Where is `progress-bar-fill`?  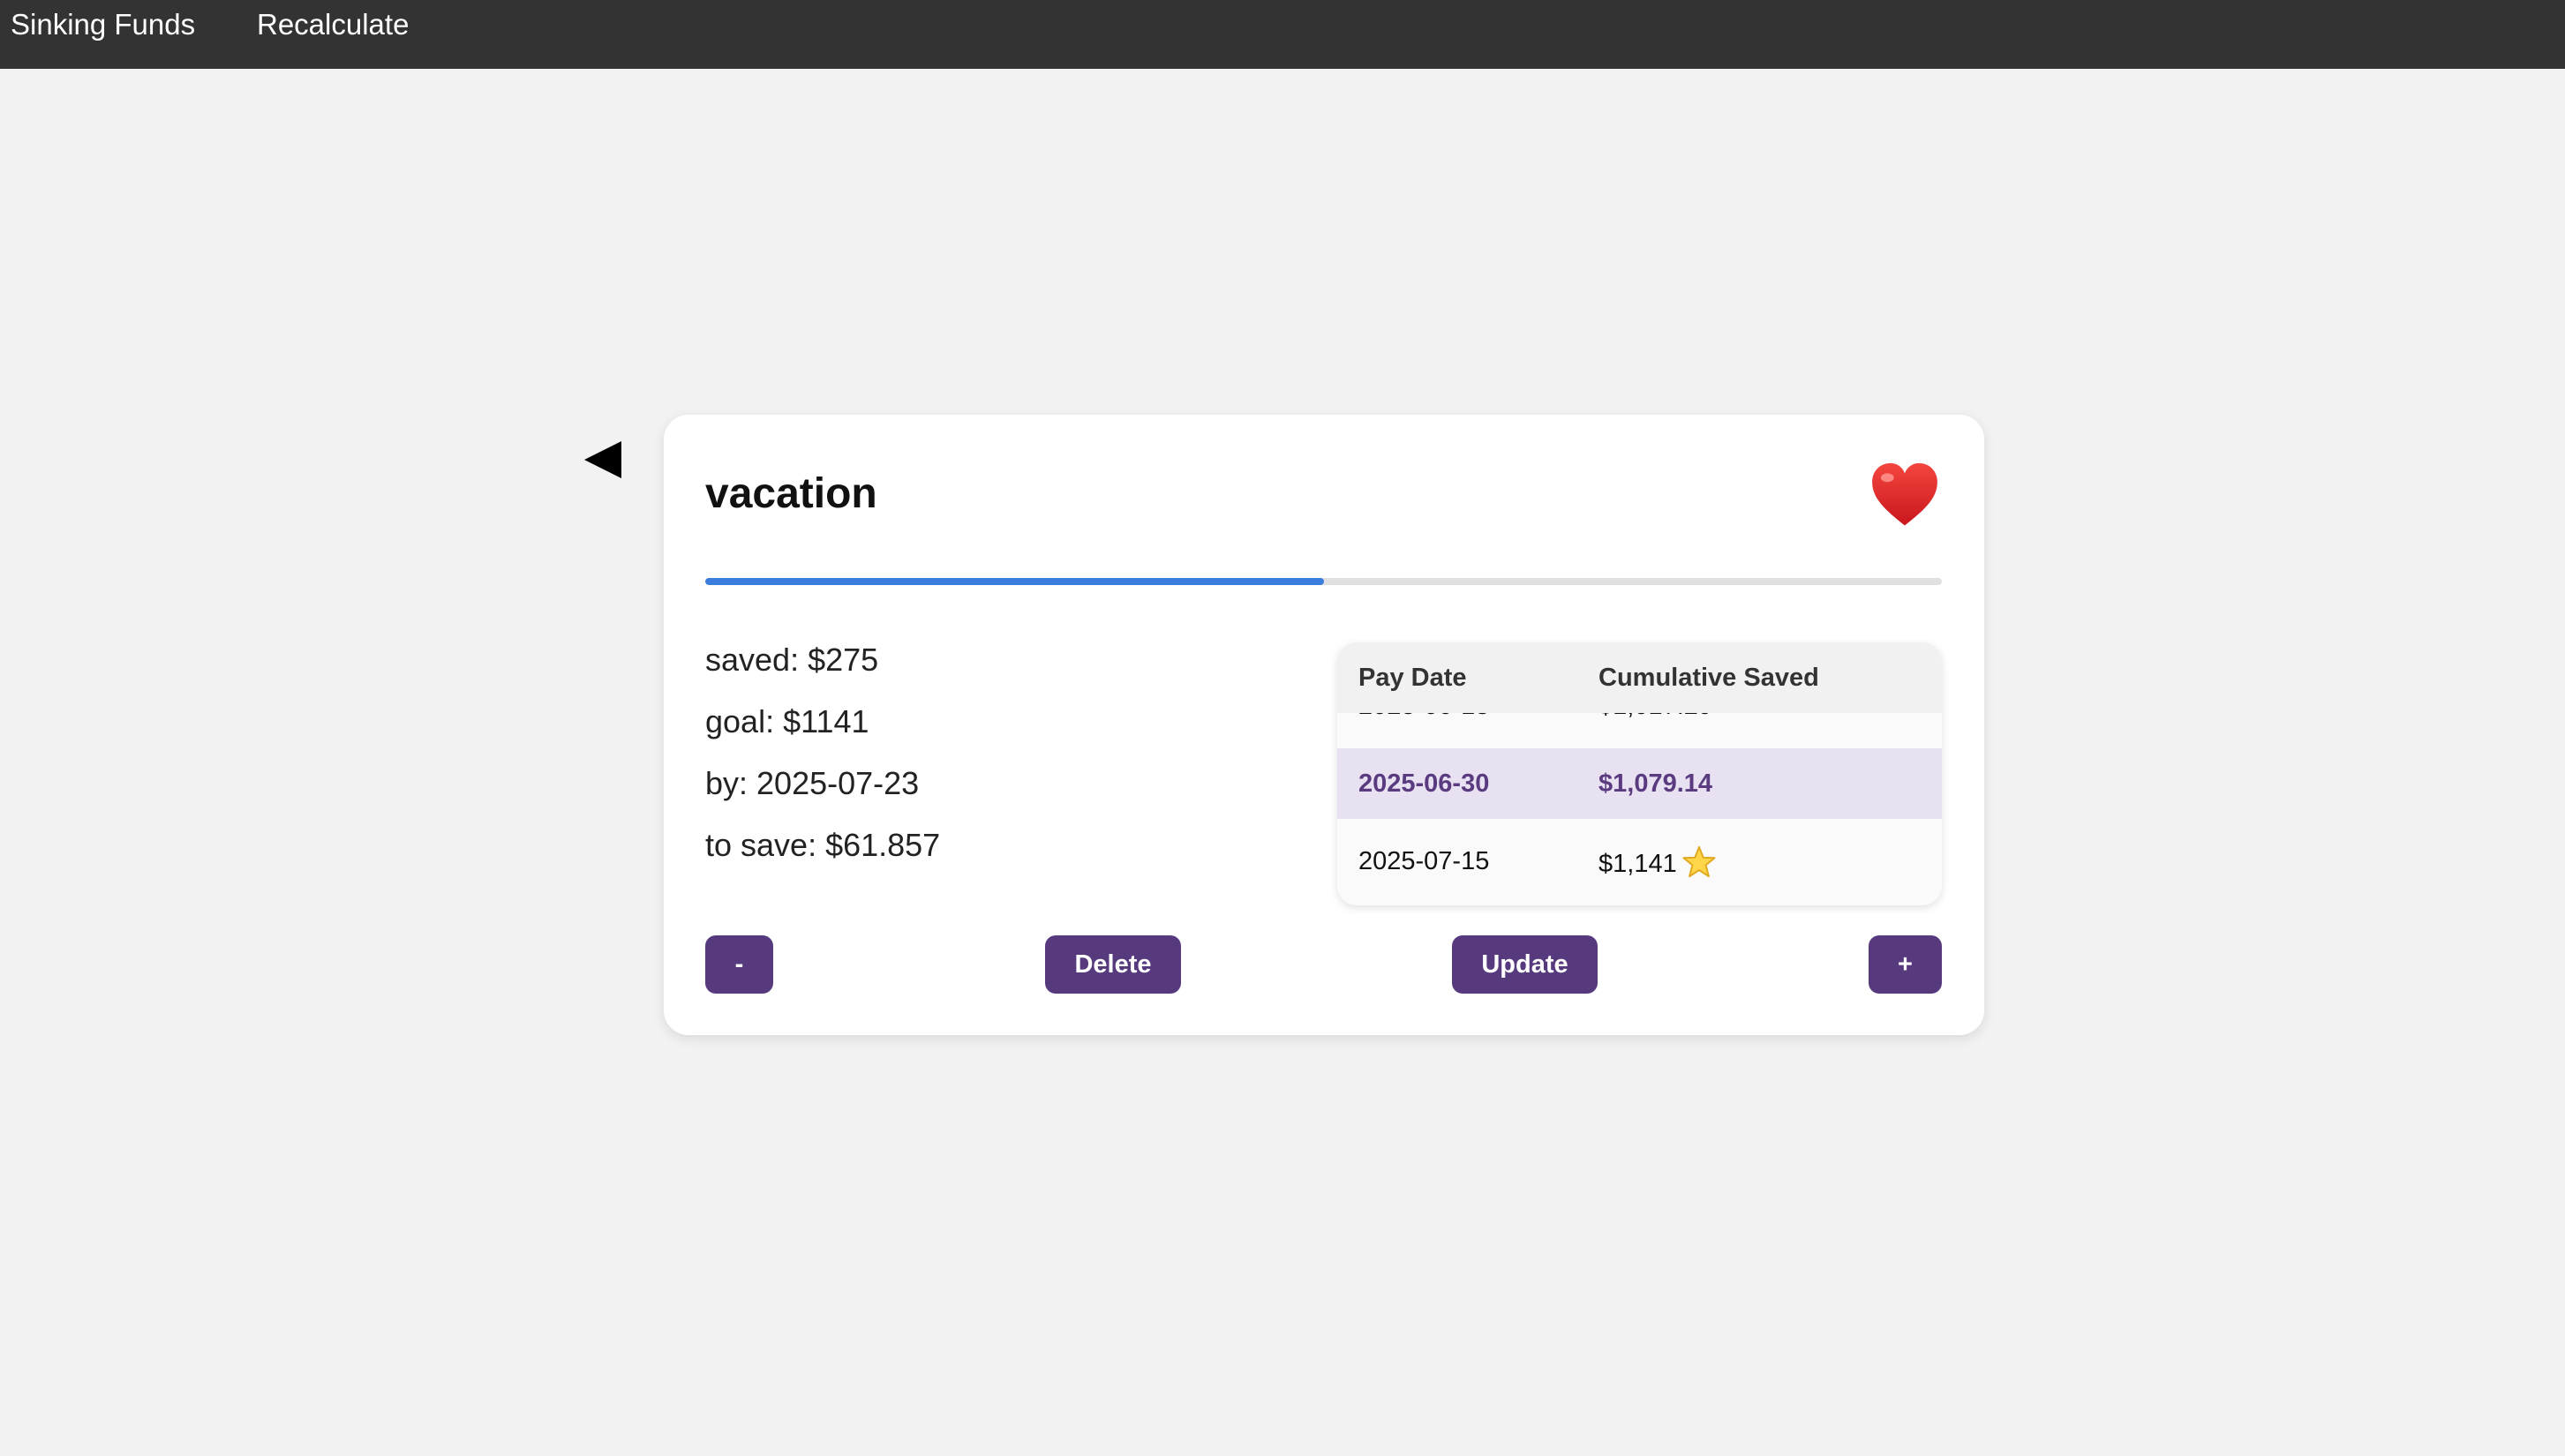
progress-bar-fill is located at coordinates (1015, 581).